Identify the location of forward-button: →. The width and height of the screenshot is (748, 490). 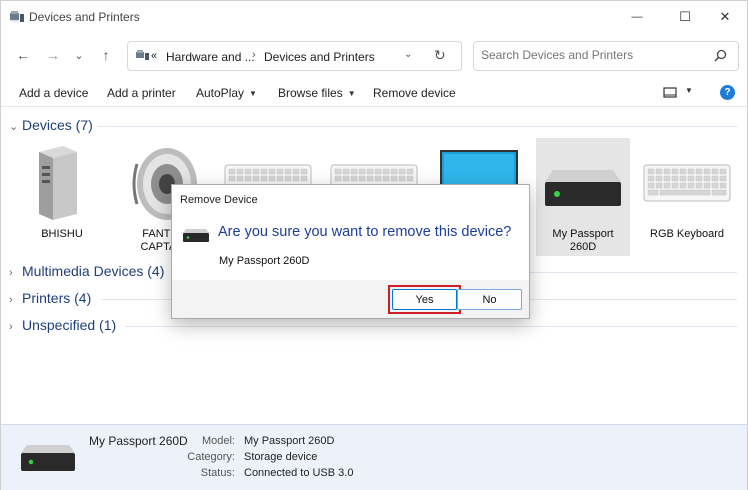
(53, 55).